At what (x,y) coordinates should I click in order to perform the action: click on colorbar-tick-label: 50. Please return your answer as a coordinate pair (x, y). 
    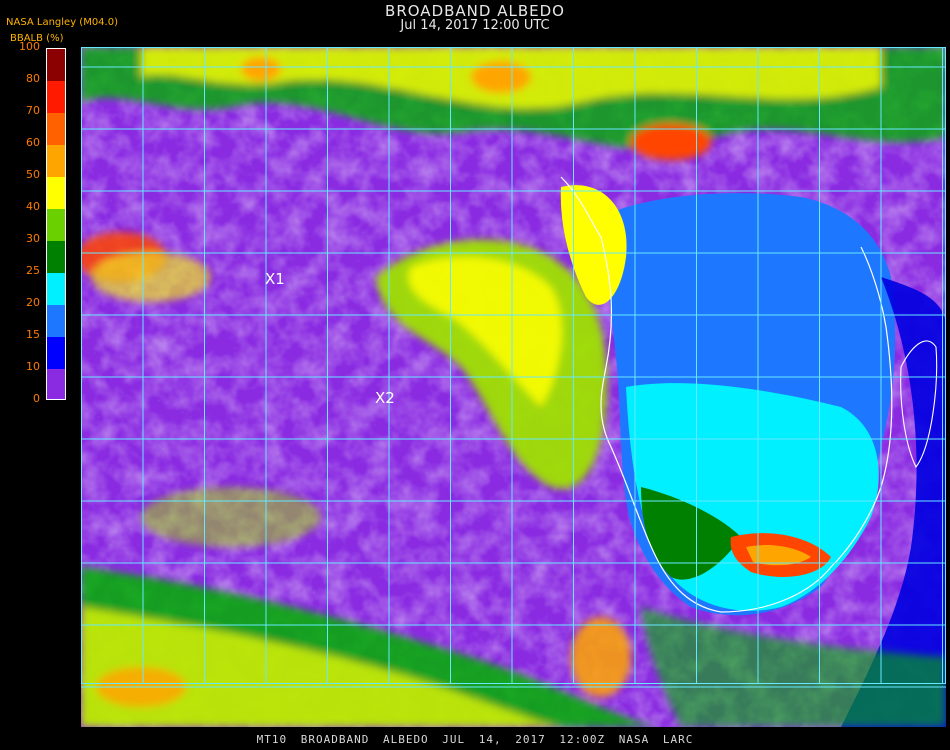
    Looking at the image, I should click on (33, 174).